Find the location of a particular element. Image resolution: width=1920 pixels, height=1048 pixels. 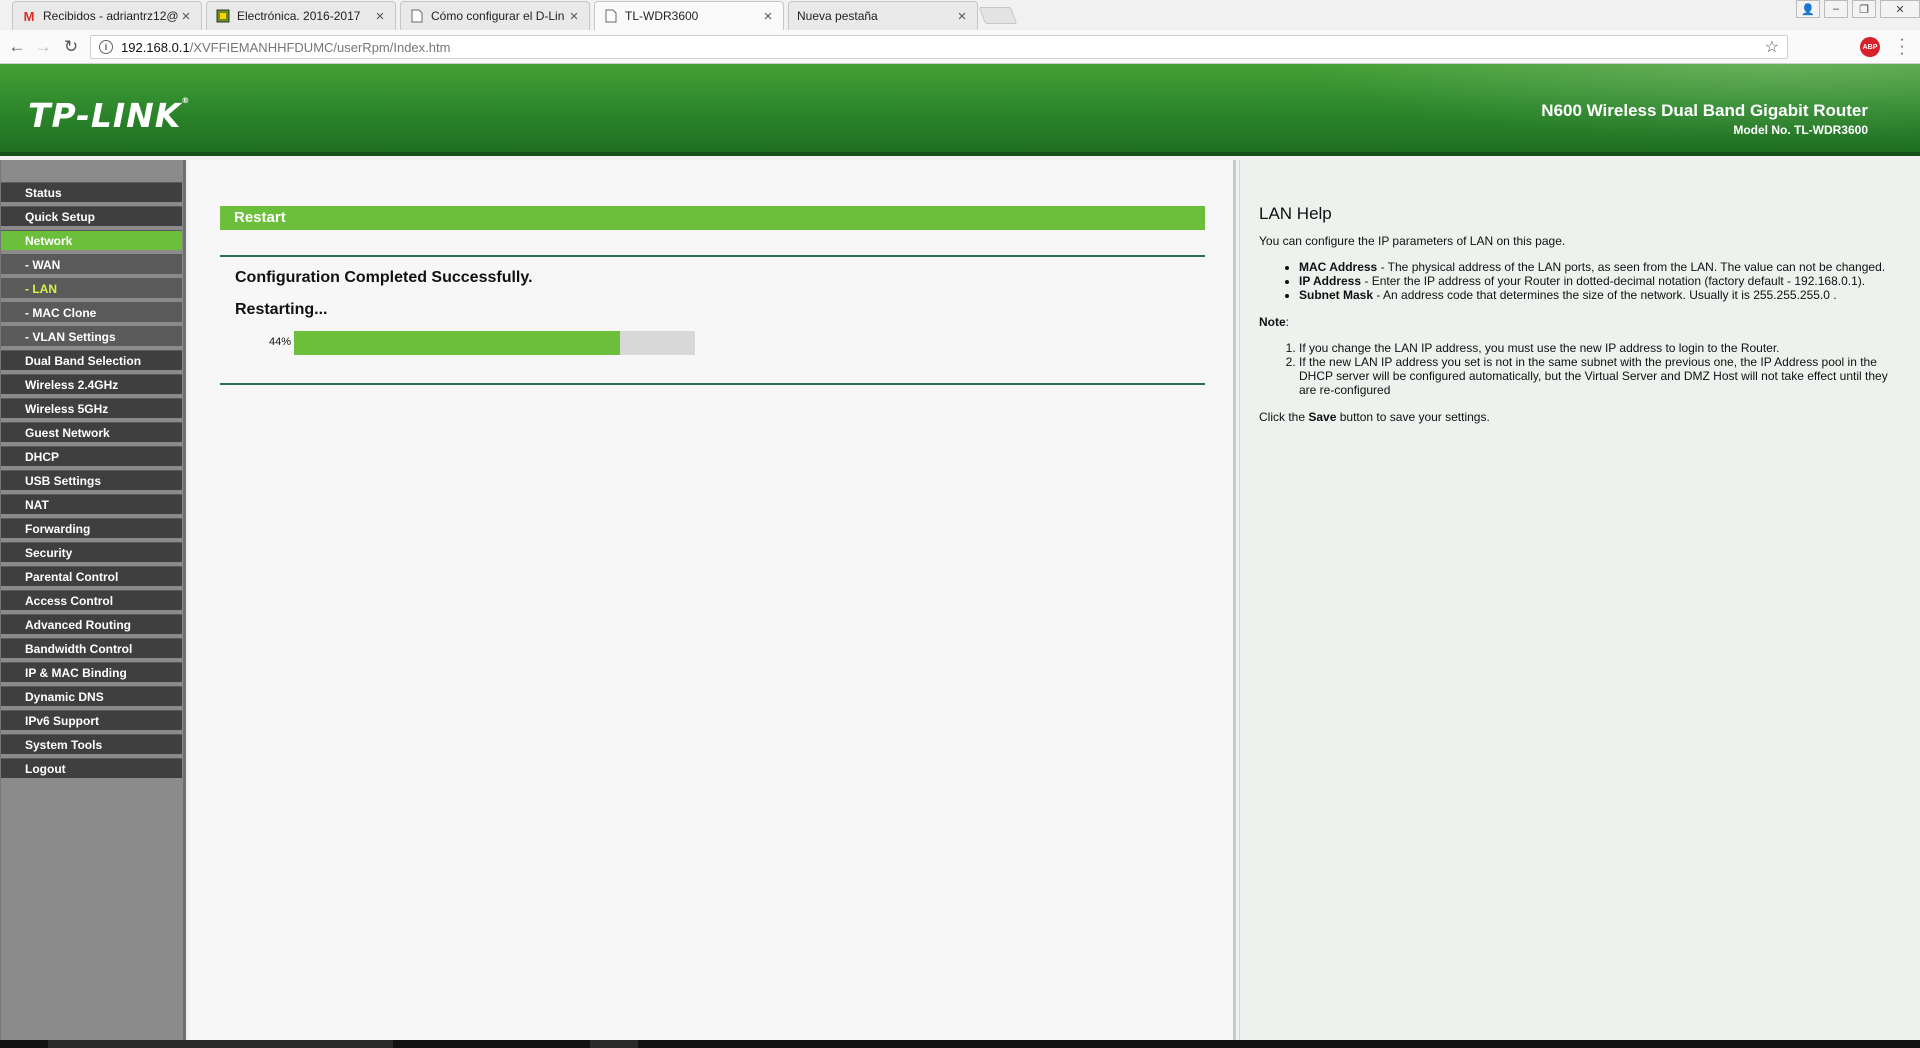

sidebar-item-lan: - LAN is located at coordinates (91, 288).